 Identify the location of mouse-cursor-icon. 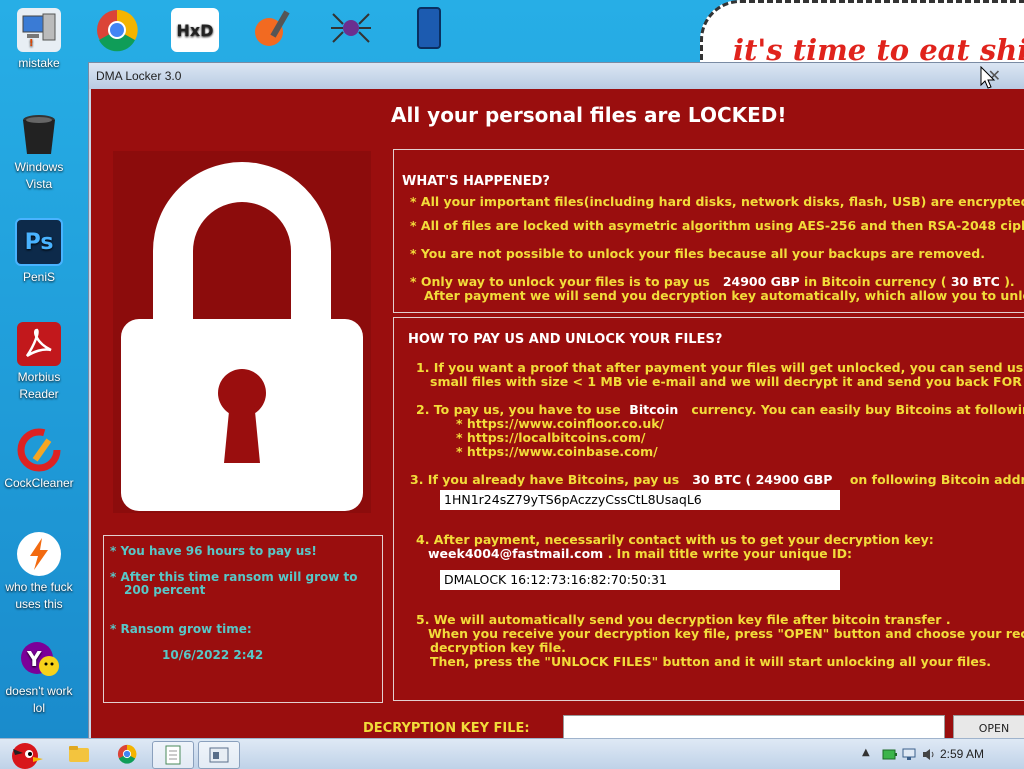
(988, 77).